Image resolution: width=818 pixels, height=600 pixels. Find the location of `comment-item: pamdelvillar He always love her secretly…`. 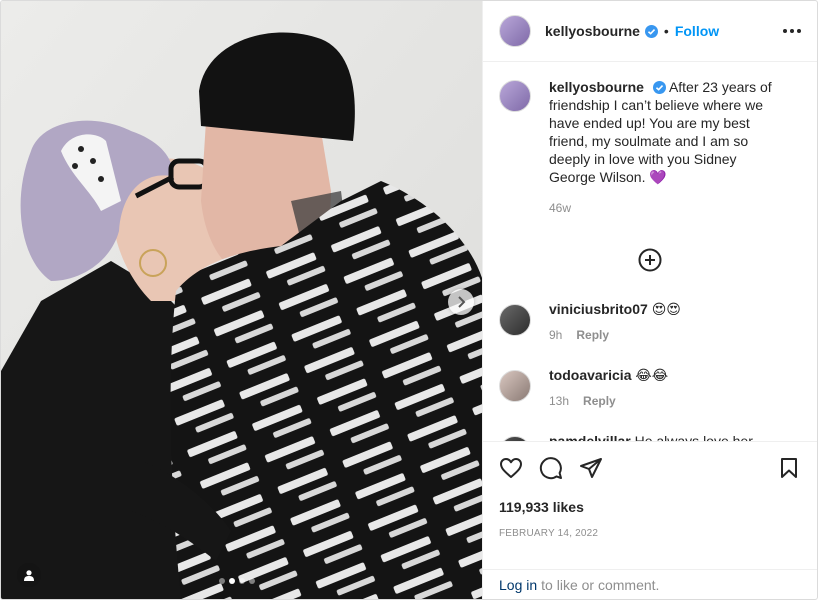

comment-item: pamdelvillar He always love her secretly… is located at coordinates (650, 436).